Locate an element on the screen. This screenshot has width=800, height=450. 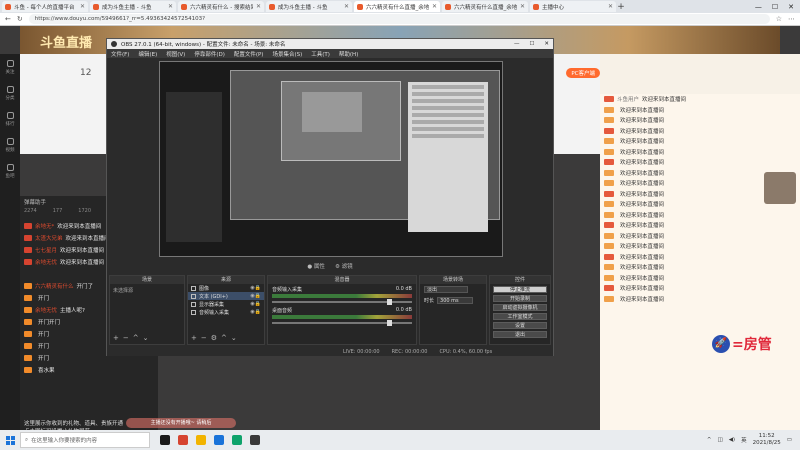
sidebar-item-label: 排行 is located at coordinates (10, 124).